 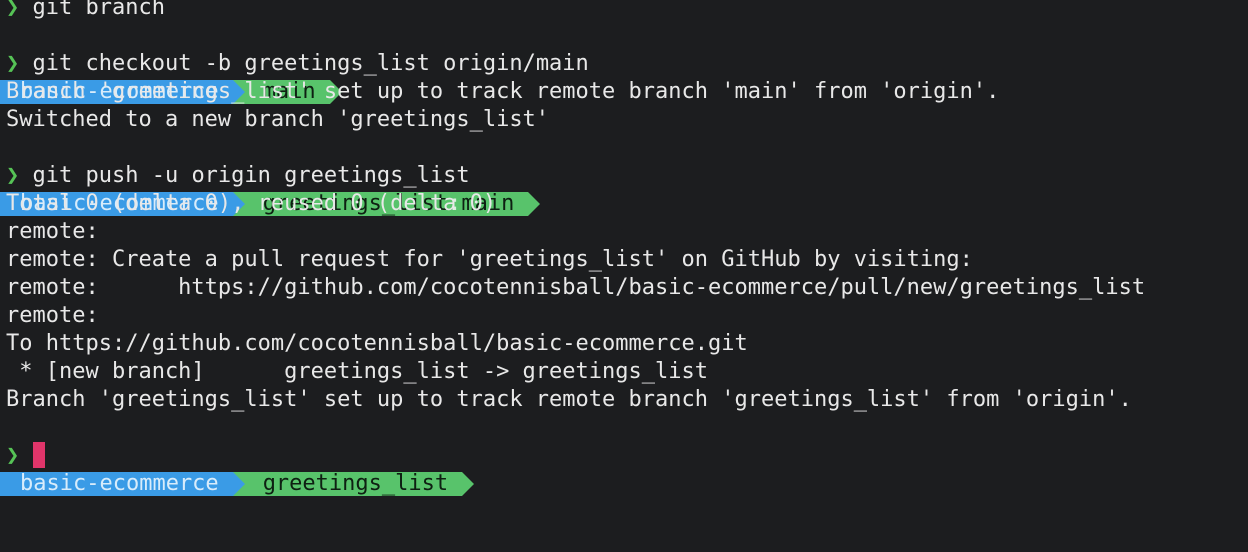 I want to click on command-line: ❯ git push -u origin greetings_list, so click(x=627, y=176).